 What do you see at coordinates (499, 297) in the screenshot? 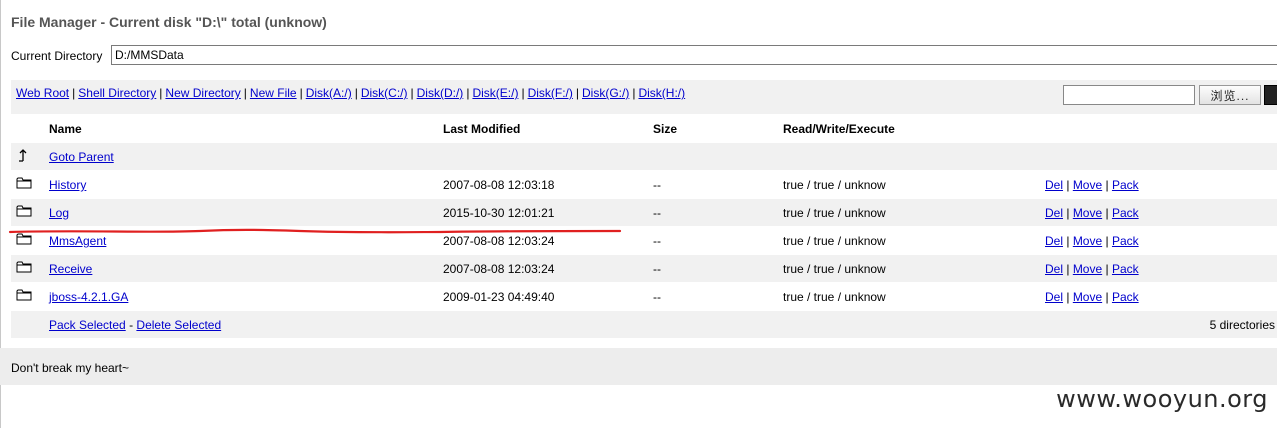
I see `last-modified: 2009-01-23 04:49:40` at bounding box center [499, 297].